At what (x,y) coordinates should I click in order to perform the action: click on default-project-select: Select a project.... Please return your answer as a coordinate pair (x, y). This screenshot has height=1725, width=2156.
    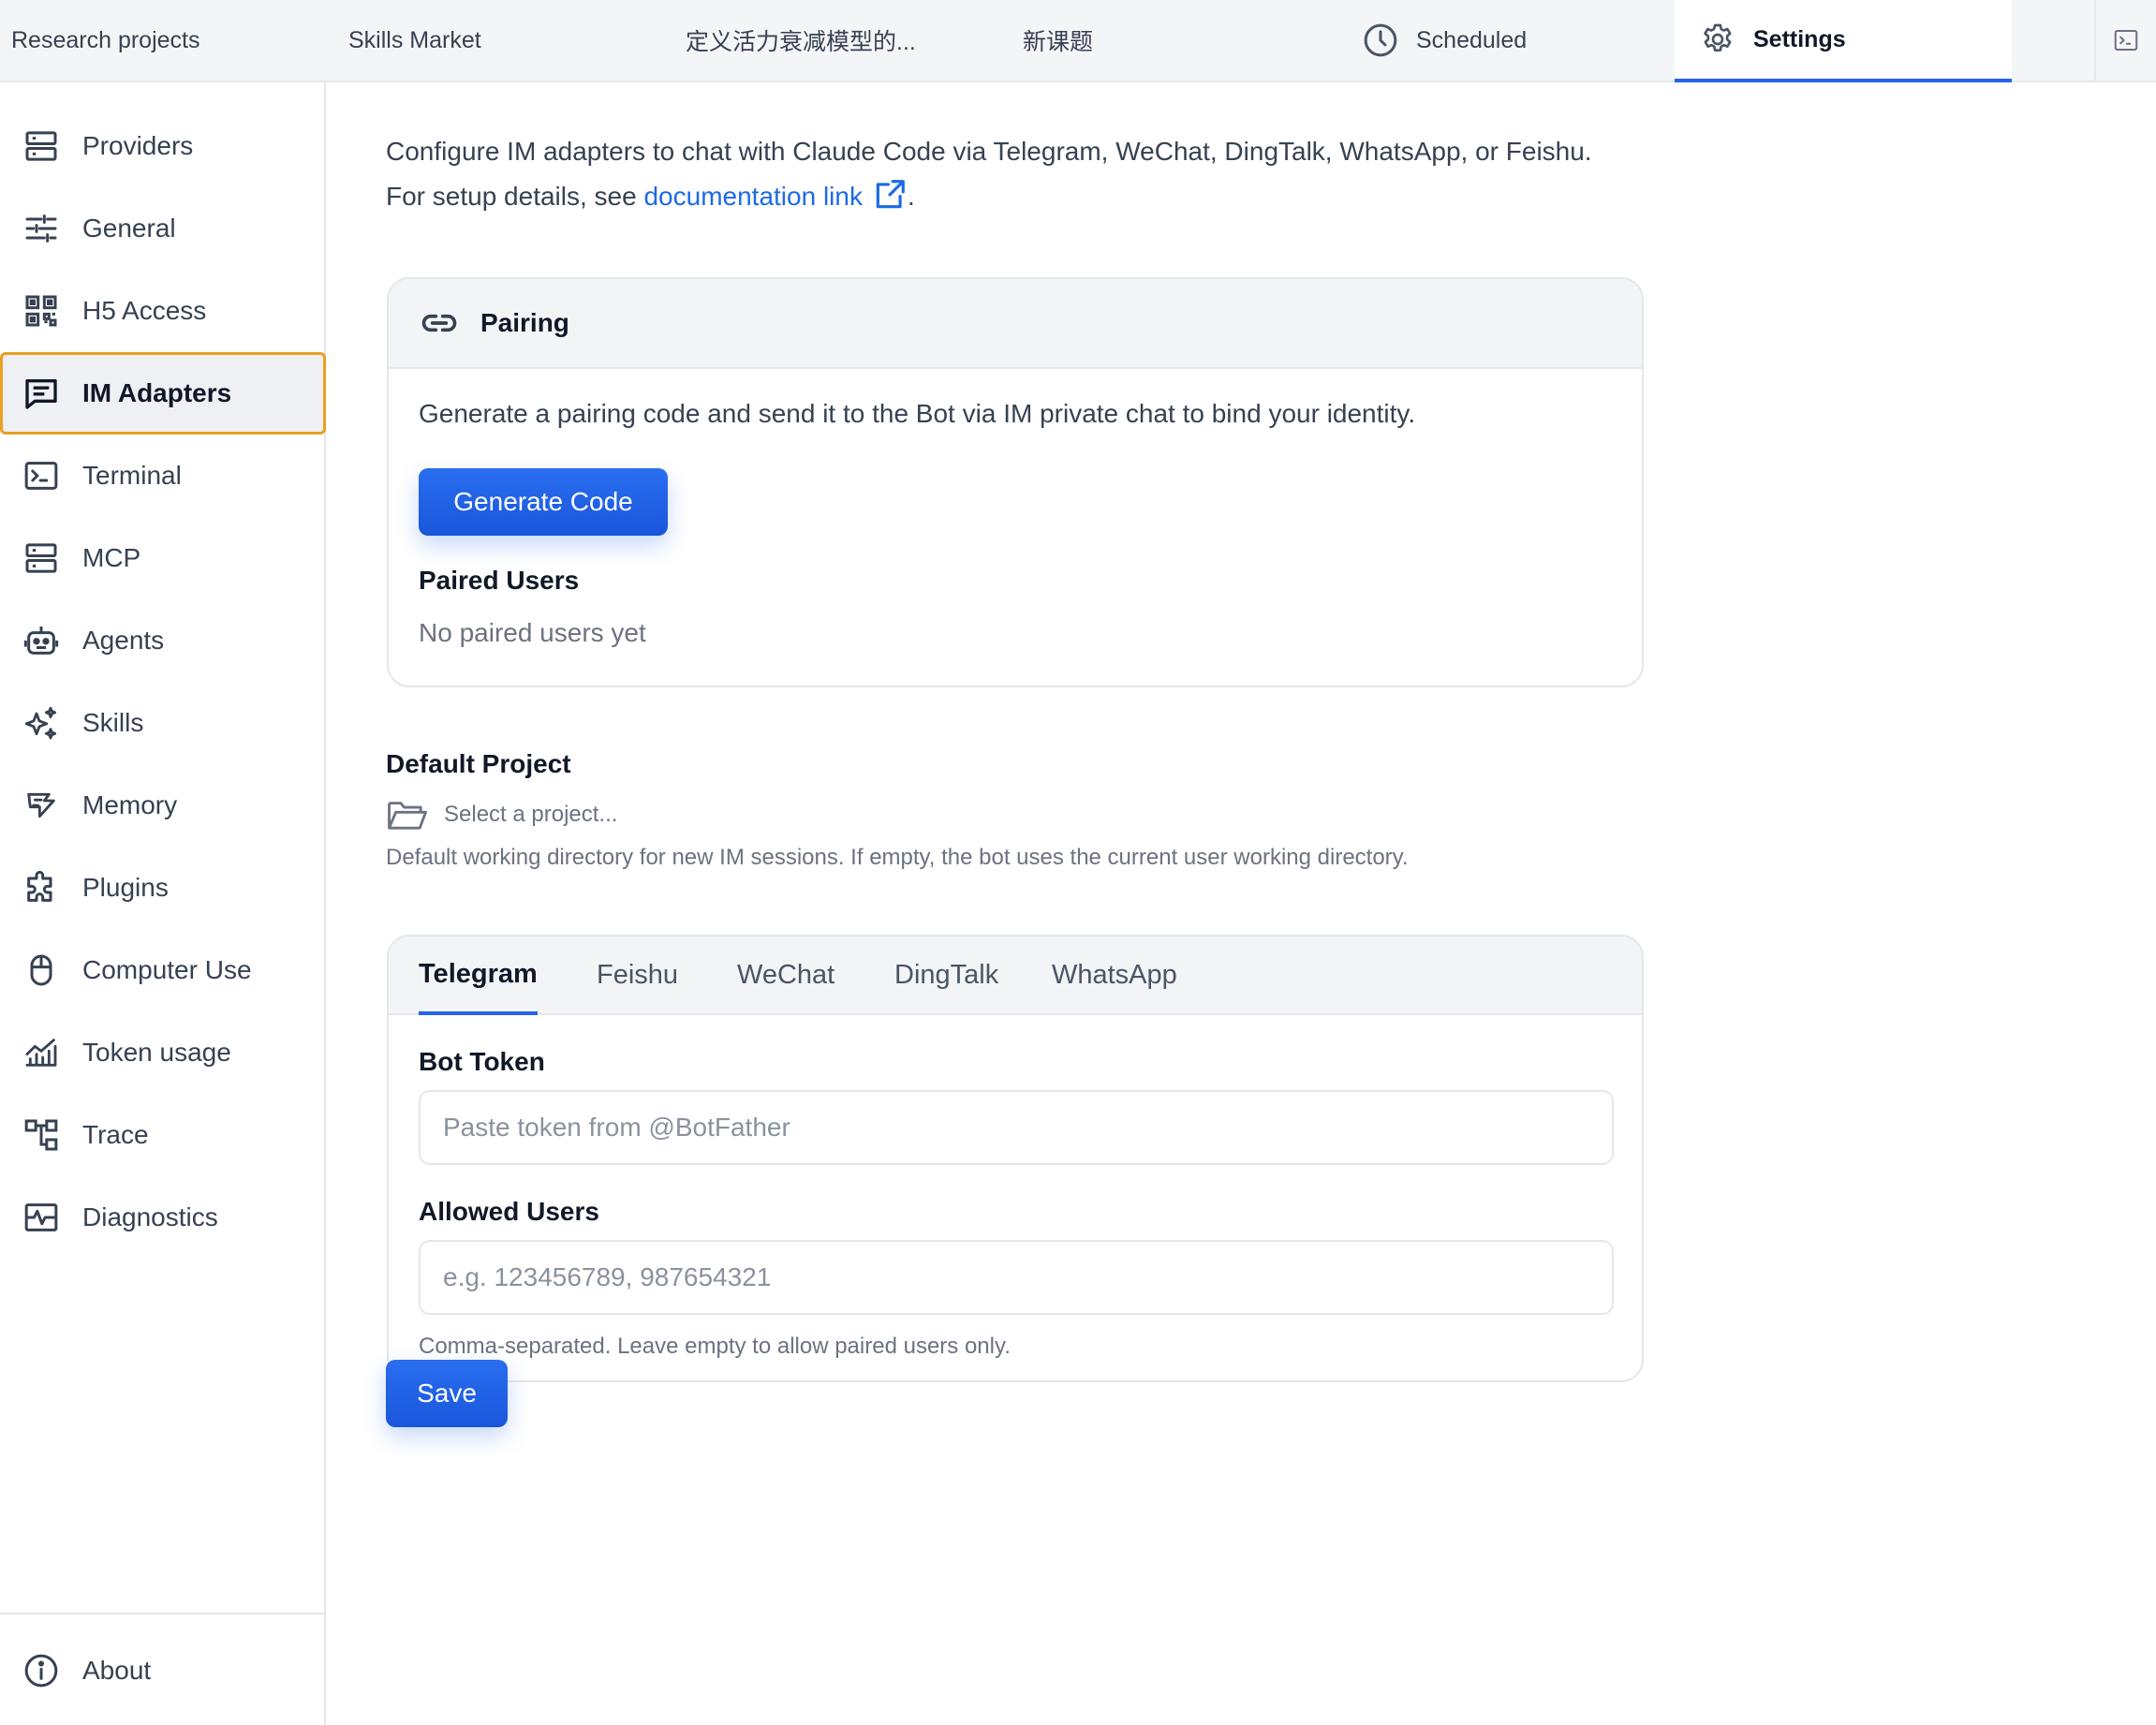
    Looking at the image, I should click on (501, 814).